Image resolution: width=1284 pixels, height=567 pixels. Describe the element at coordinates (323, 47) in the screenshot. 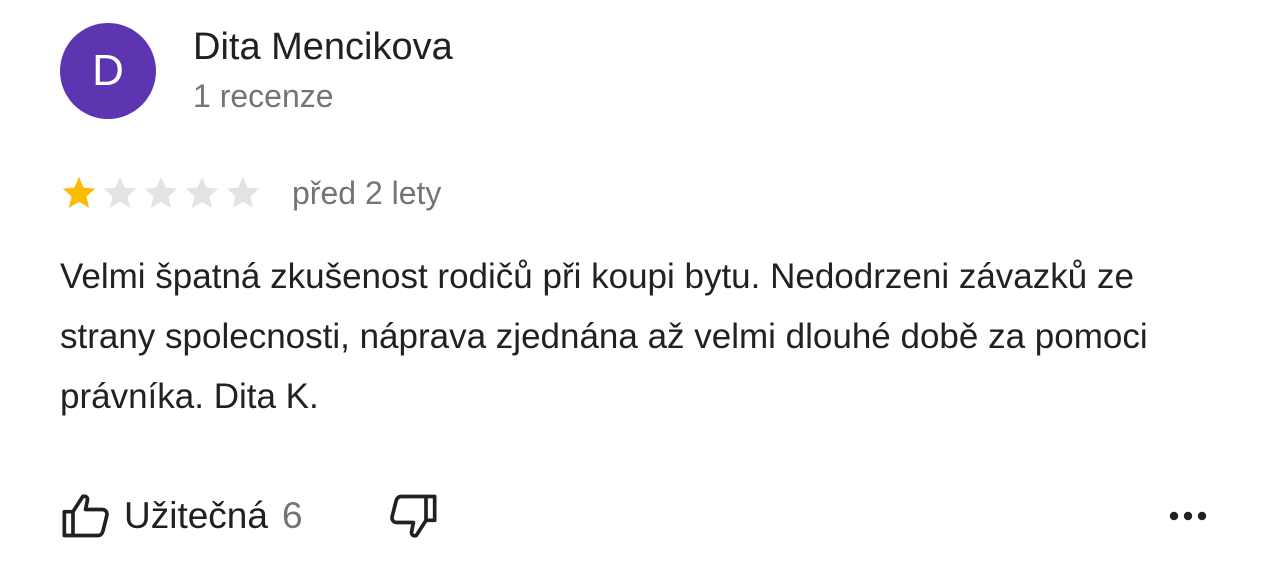

I see `reviewer-name: Dita Mencikova` at that location.